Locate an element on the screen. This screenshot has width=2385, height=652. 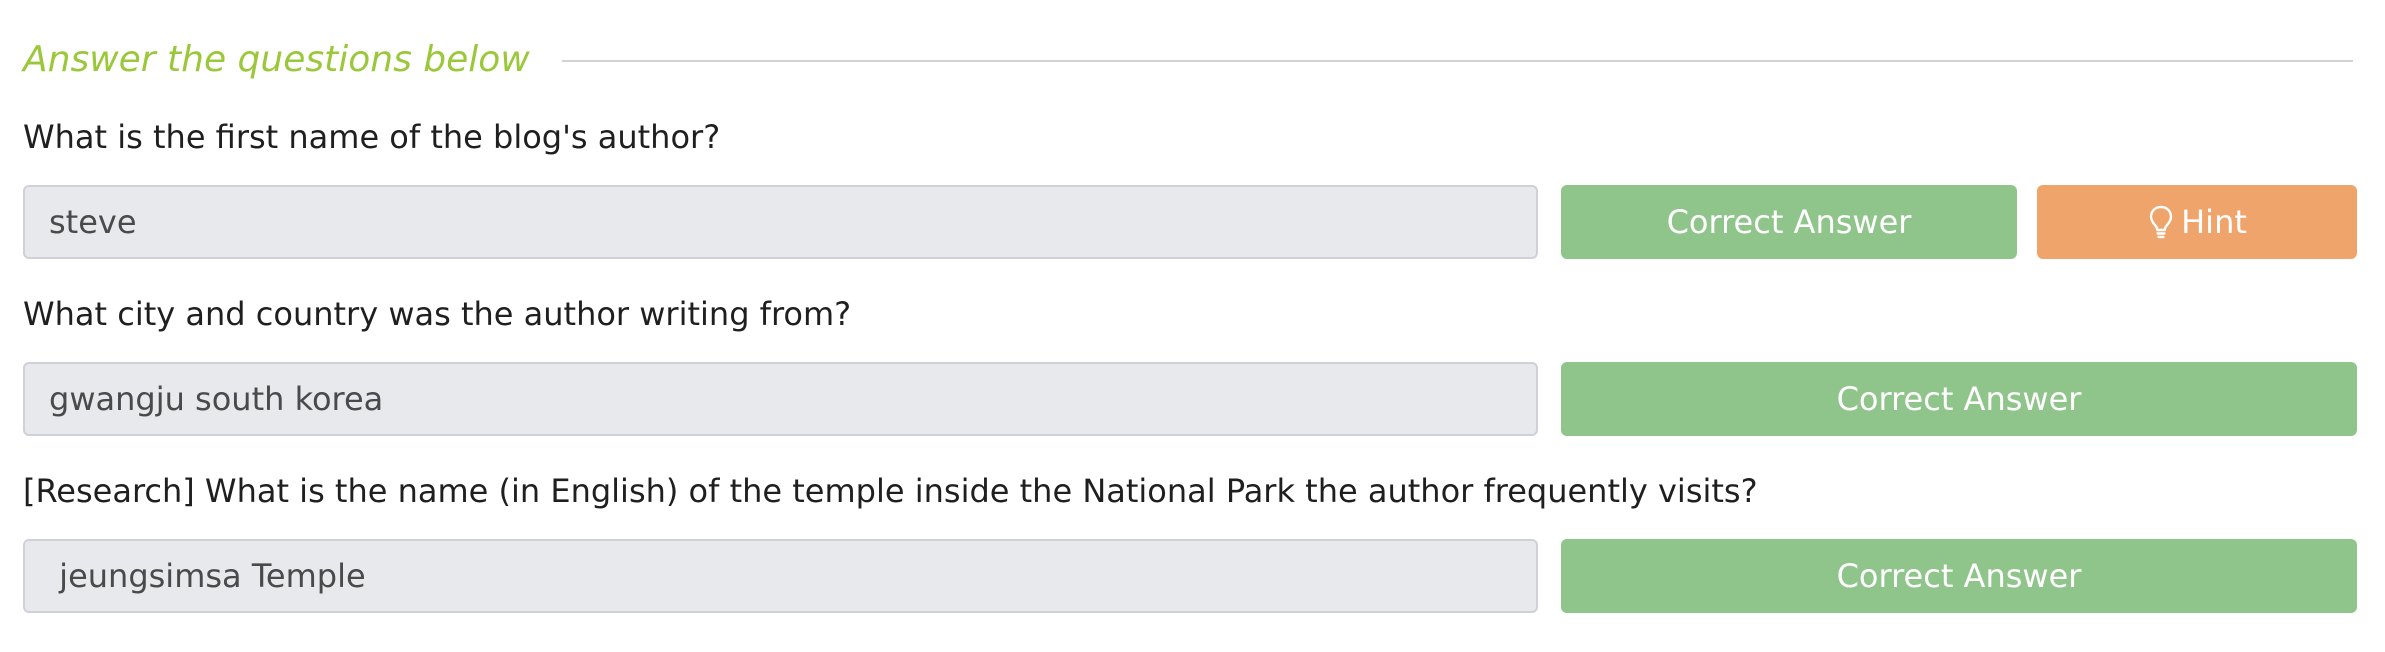
question-3-answer-input is located at coordinates (780, 576).